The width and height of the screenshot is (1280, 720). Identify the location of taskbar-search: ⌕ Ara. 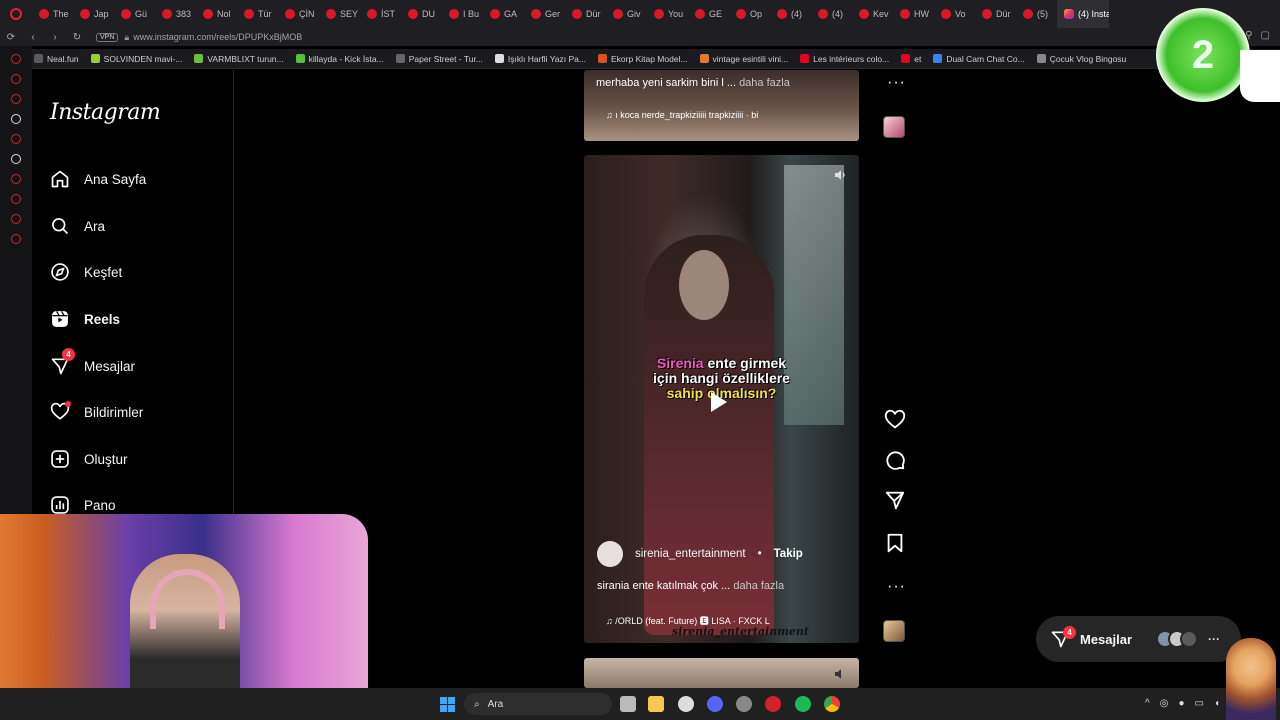
(538, 704).